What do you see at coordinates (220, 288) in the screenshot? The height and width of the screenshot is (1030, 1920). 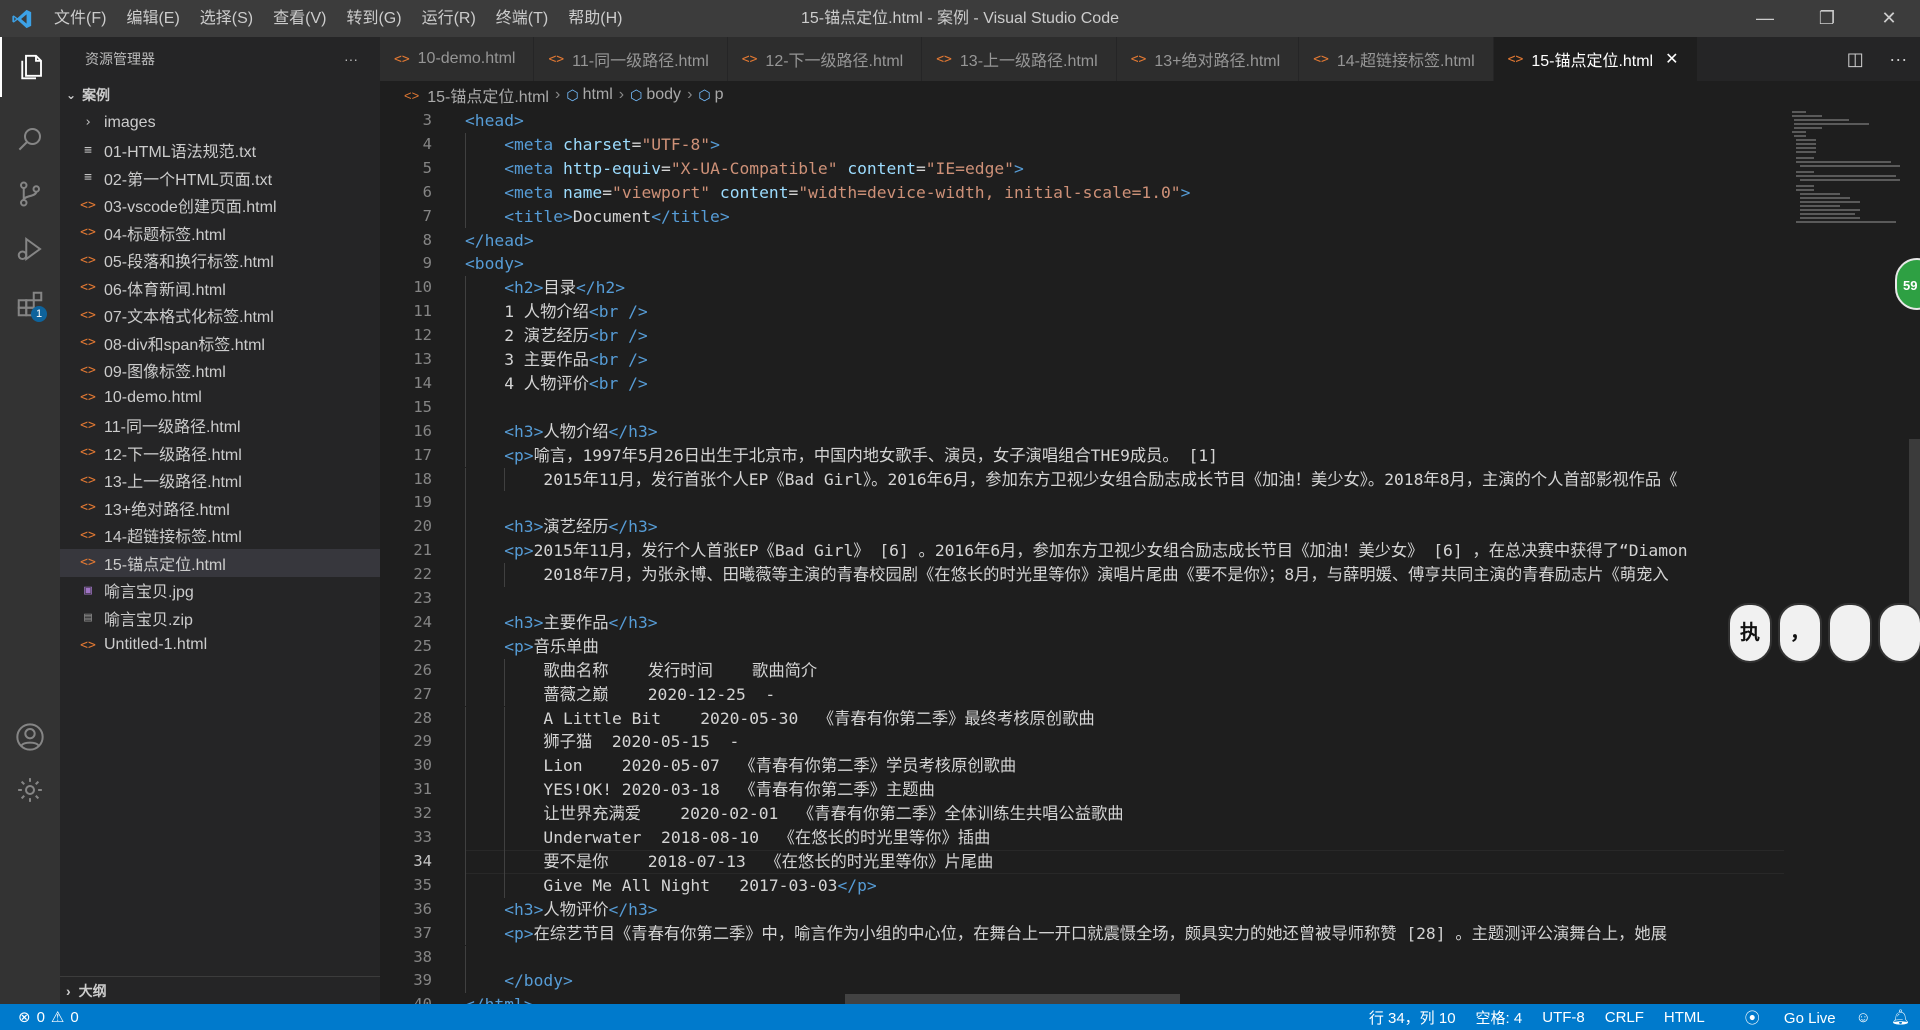 I see `file-item: <> 06-体育新闻.html` at bounding box center [220, 288].